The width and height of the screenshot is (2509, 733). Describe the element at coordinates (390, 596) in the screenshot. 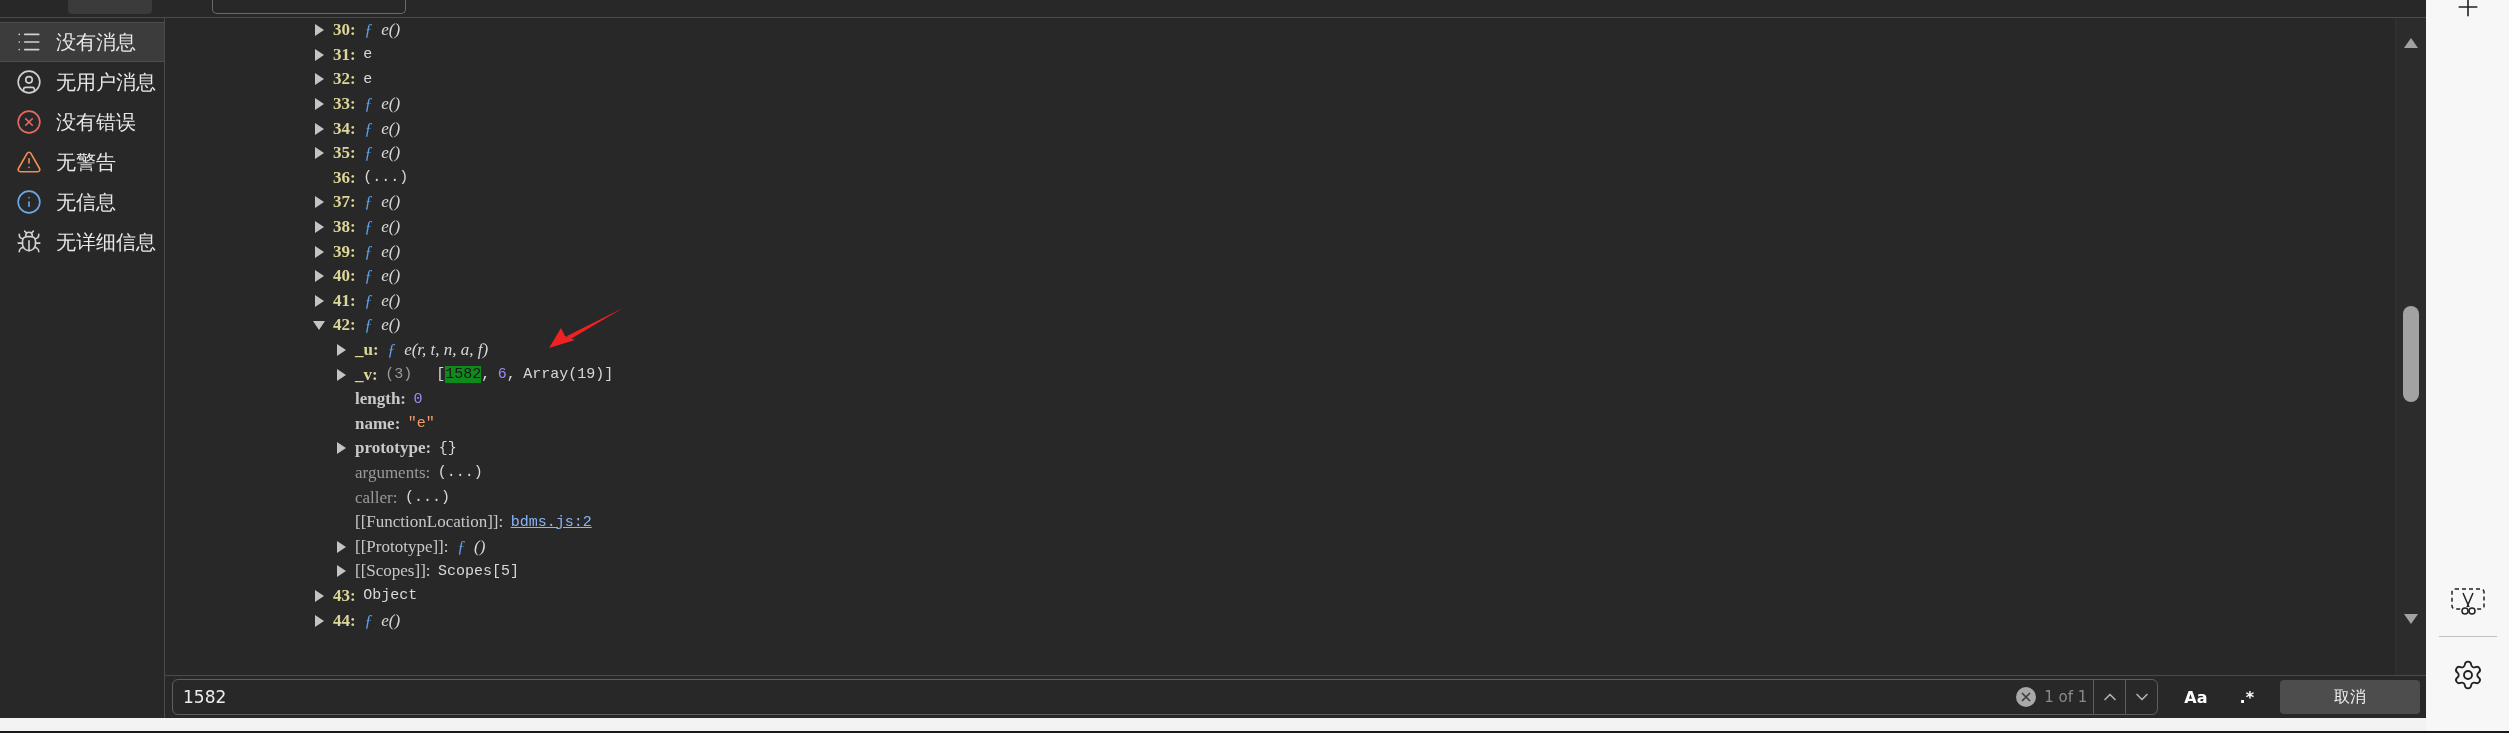

I see `property-value: Object` at that location.